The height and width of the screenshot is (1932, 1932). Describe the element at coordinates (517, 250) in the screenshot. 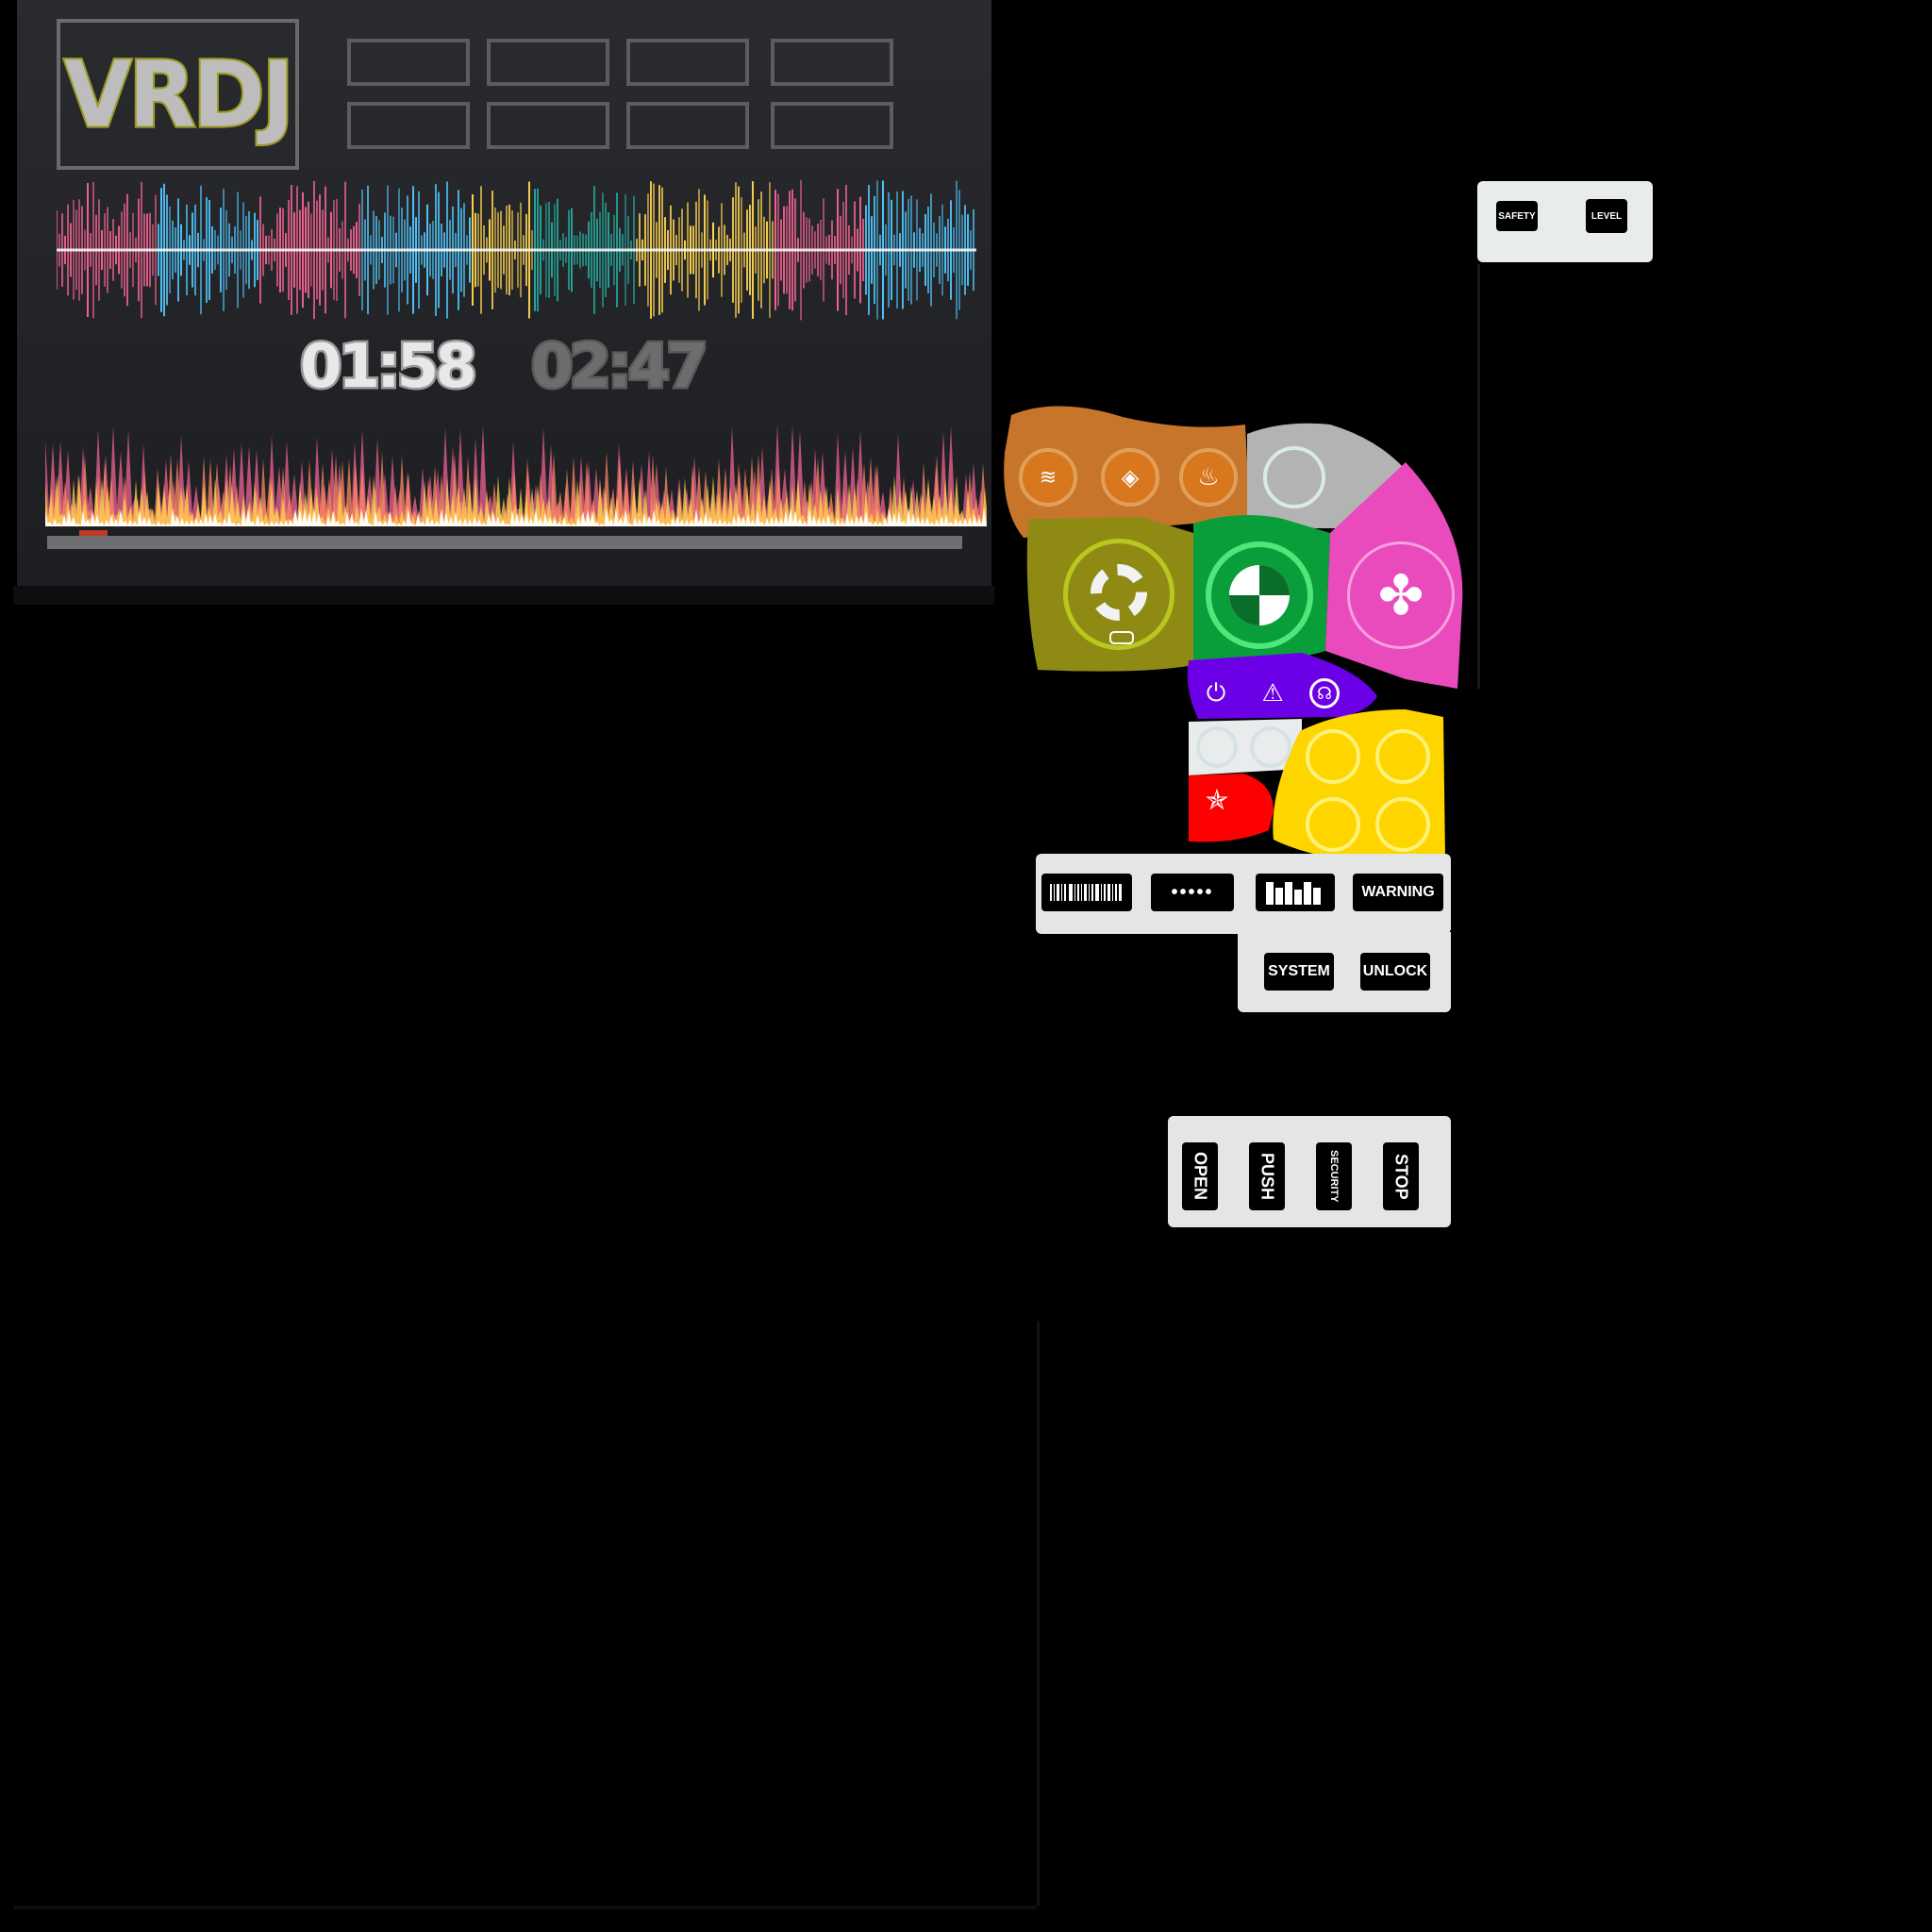

I see `track-waveform-overview` at that location.